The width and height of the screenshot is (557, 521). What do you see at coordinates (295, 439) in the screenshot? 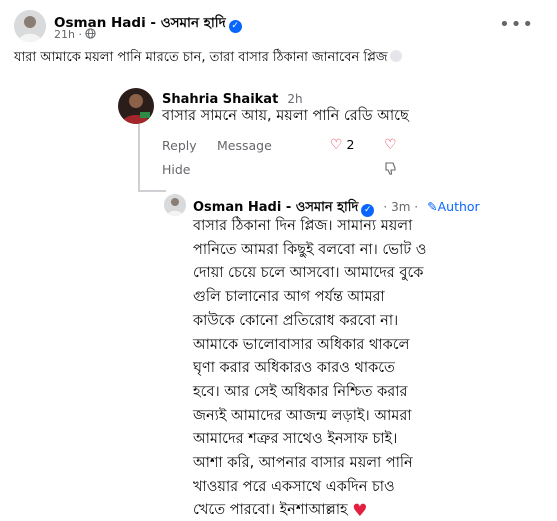
I see `comment-line: আমাদের শত্রুর সাথেও ইনসাফ চাই।` at bounding box center [295, 439].